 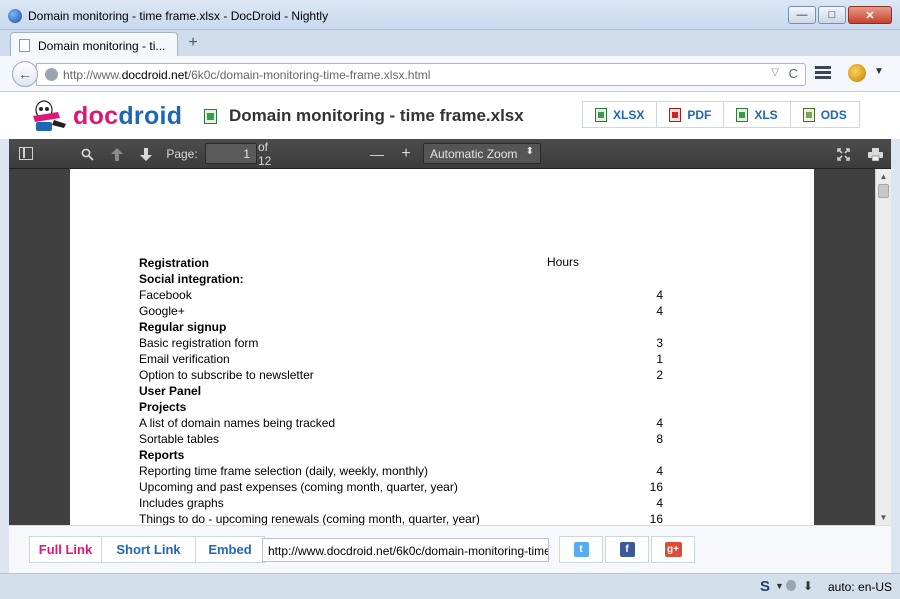 What do you see at coordinates (376, 115) in the screenshot?
I see `document-title: Domain monitoring - time frame.xlsx` at bounding box center [376, 115].